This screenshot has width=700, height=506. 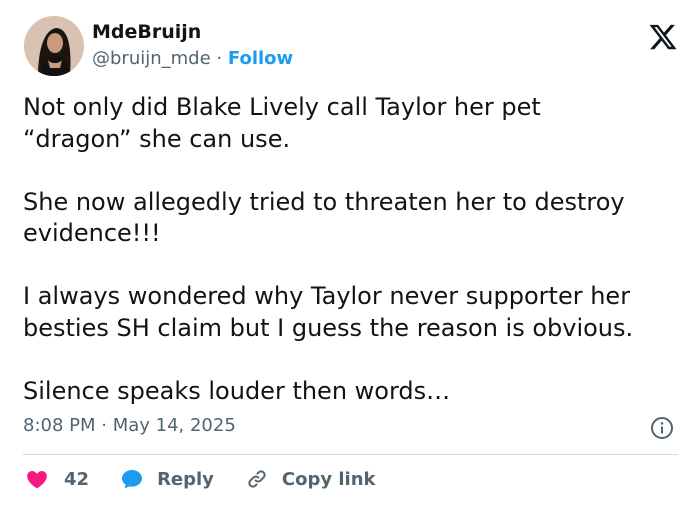 I want to click on tweet-timestamp: 8:08 PM · May 14, 2025, so click(x=129, y=425).